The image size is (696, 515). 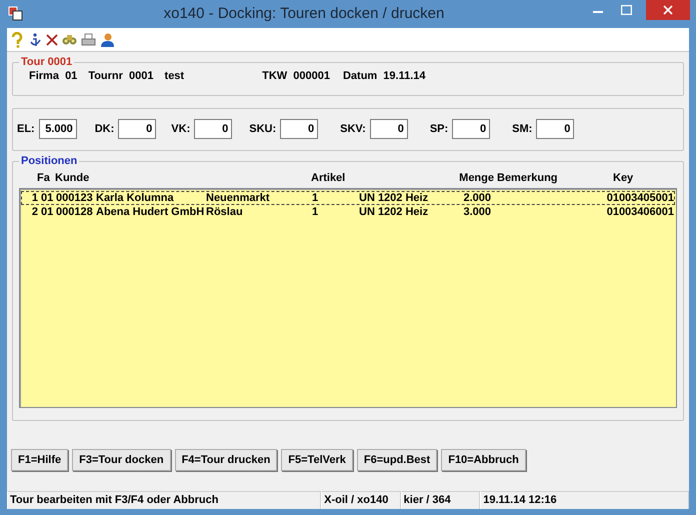 I want to click on status-text: X-oil / xo140, so click(x=361, y=500).